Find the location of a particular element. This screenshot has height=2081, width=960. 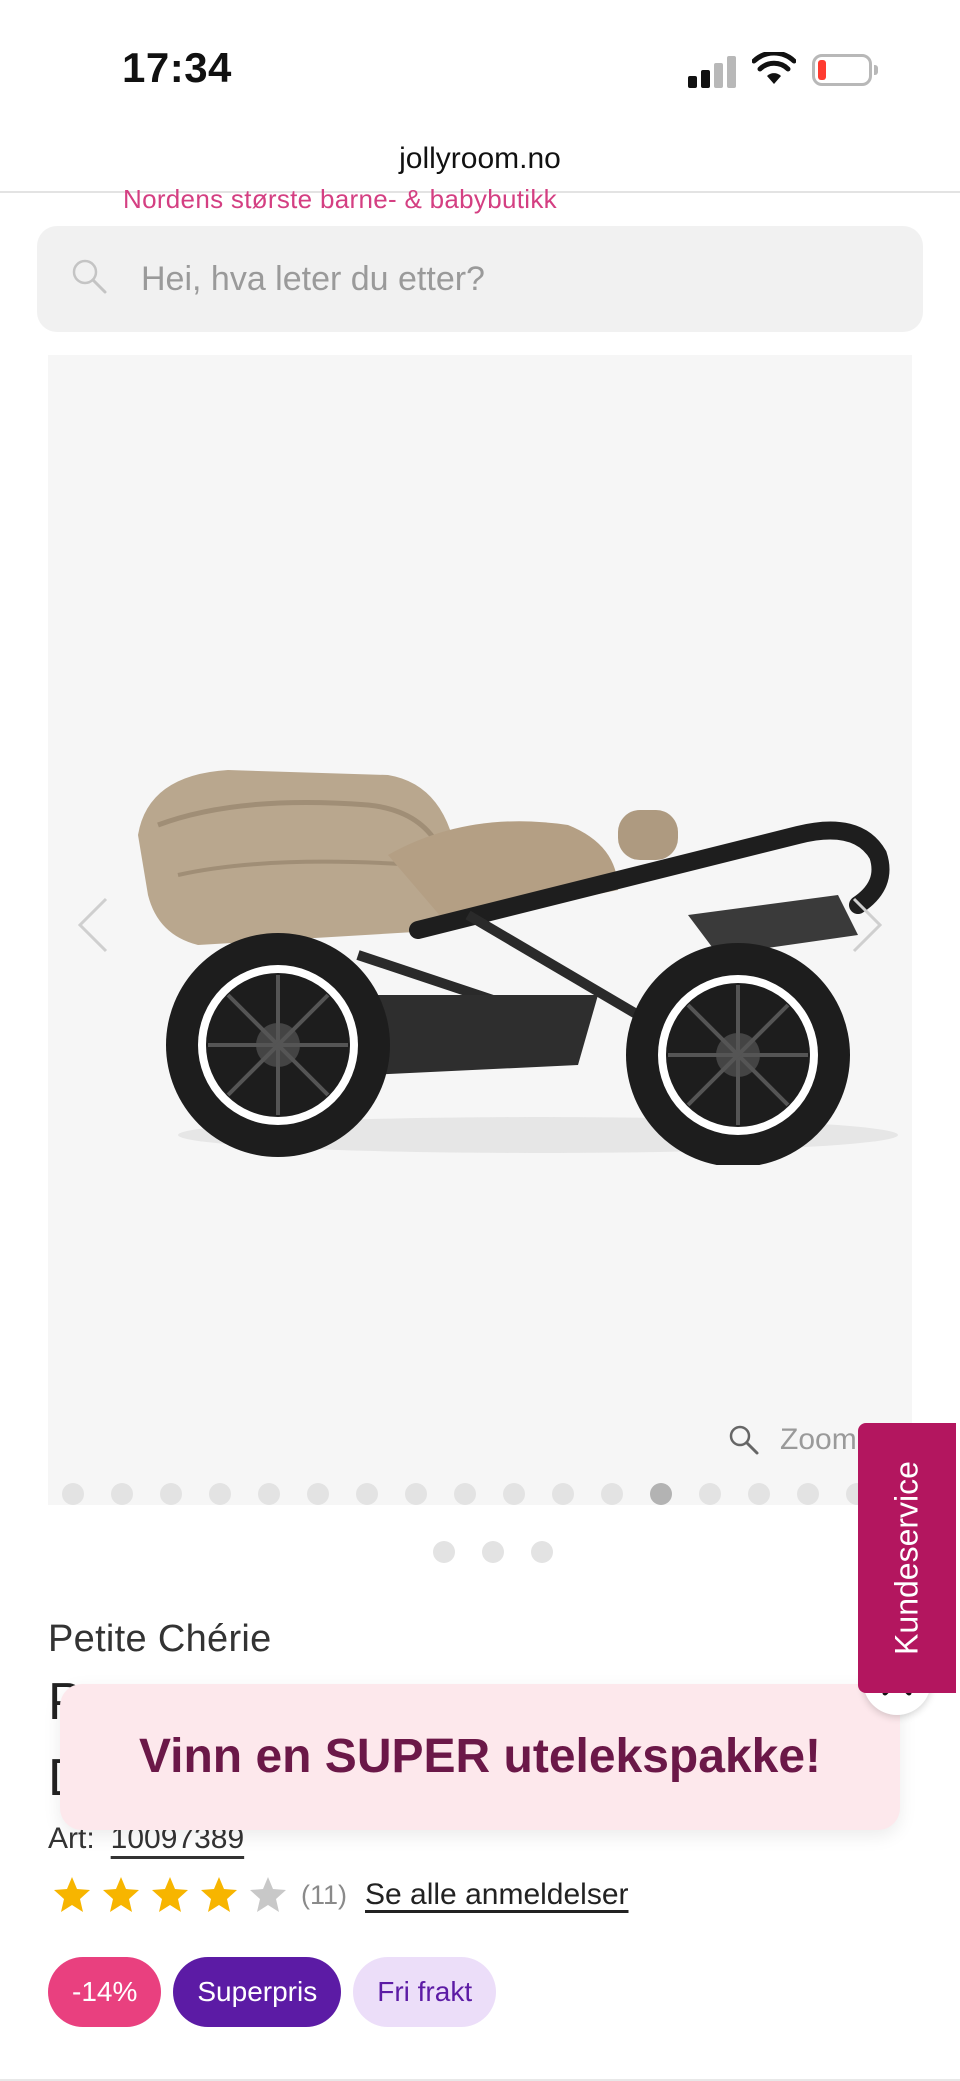

badges: -14% Superpris Fri frakt is located at coordinates (272, 1992).